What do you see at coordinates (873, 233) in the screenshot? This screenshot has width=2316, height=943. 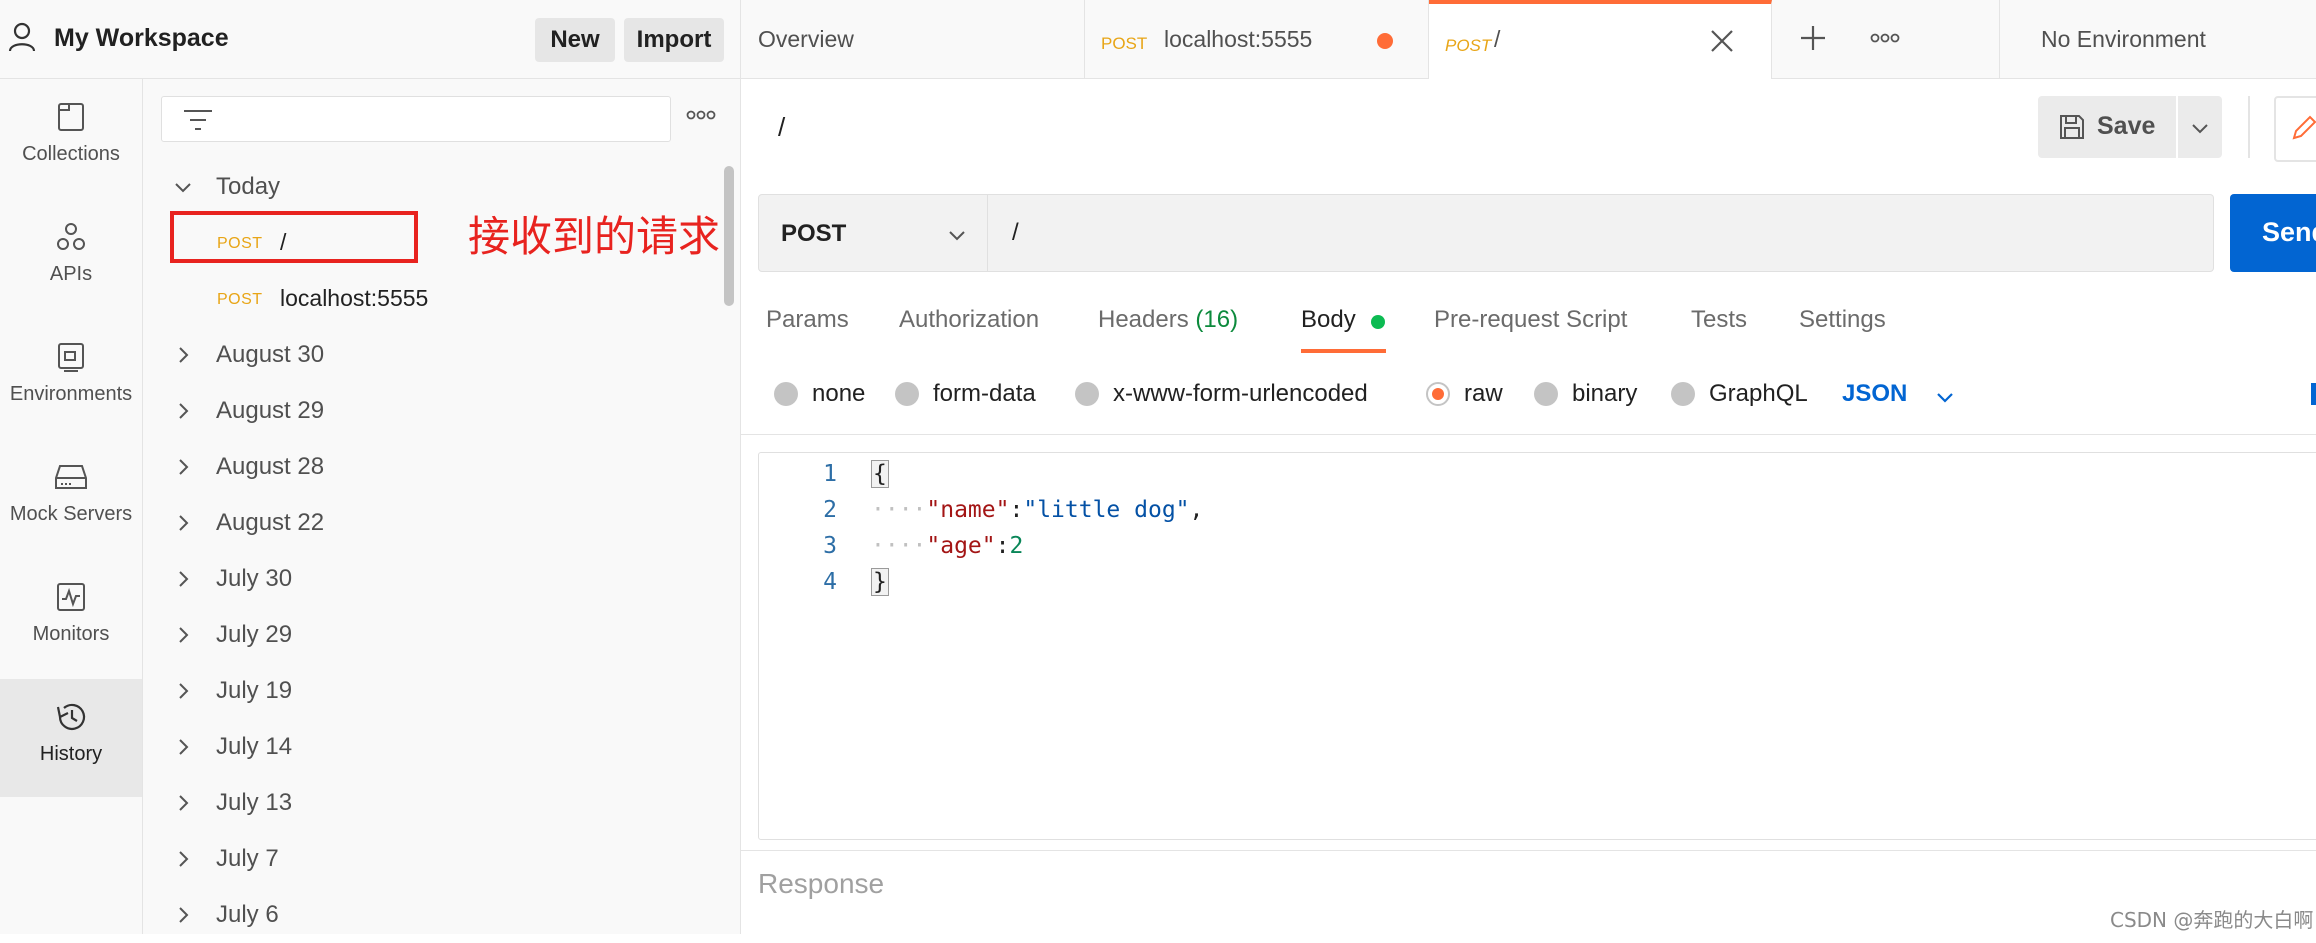 I see `method-select: POST` at bounding box center [873, 233].